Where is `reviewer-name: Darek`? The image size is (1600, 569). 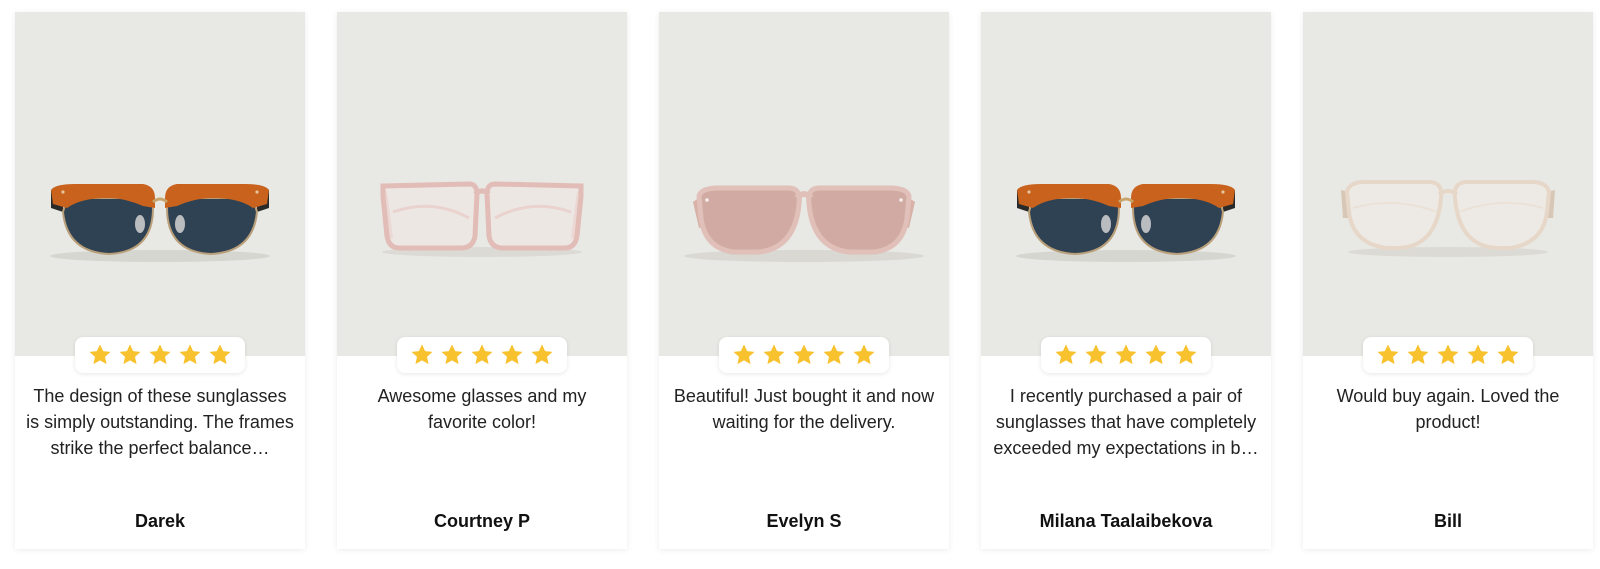 reviewer-name: Darek is located at coordinates (160, 521).